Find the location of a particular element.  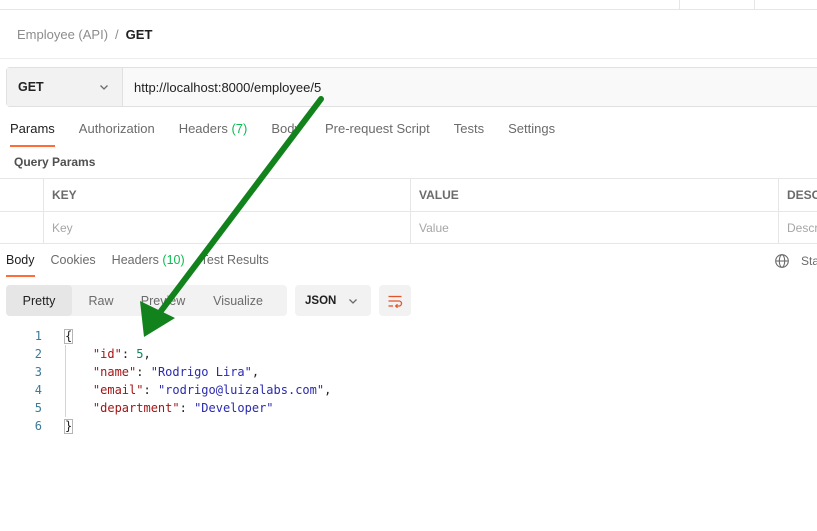

top-tab-strip is located at coordinates (408, 5).